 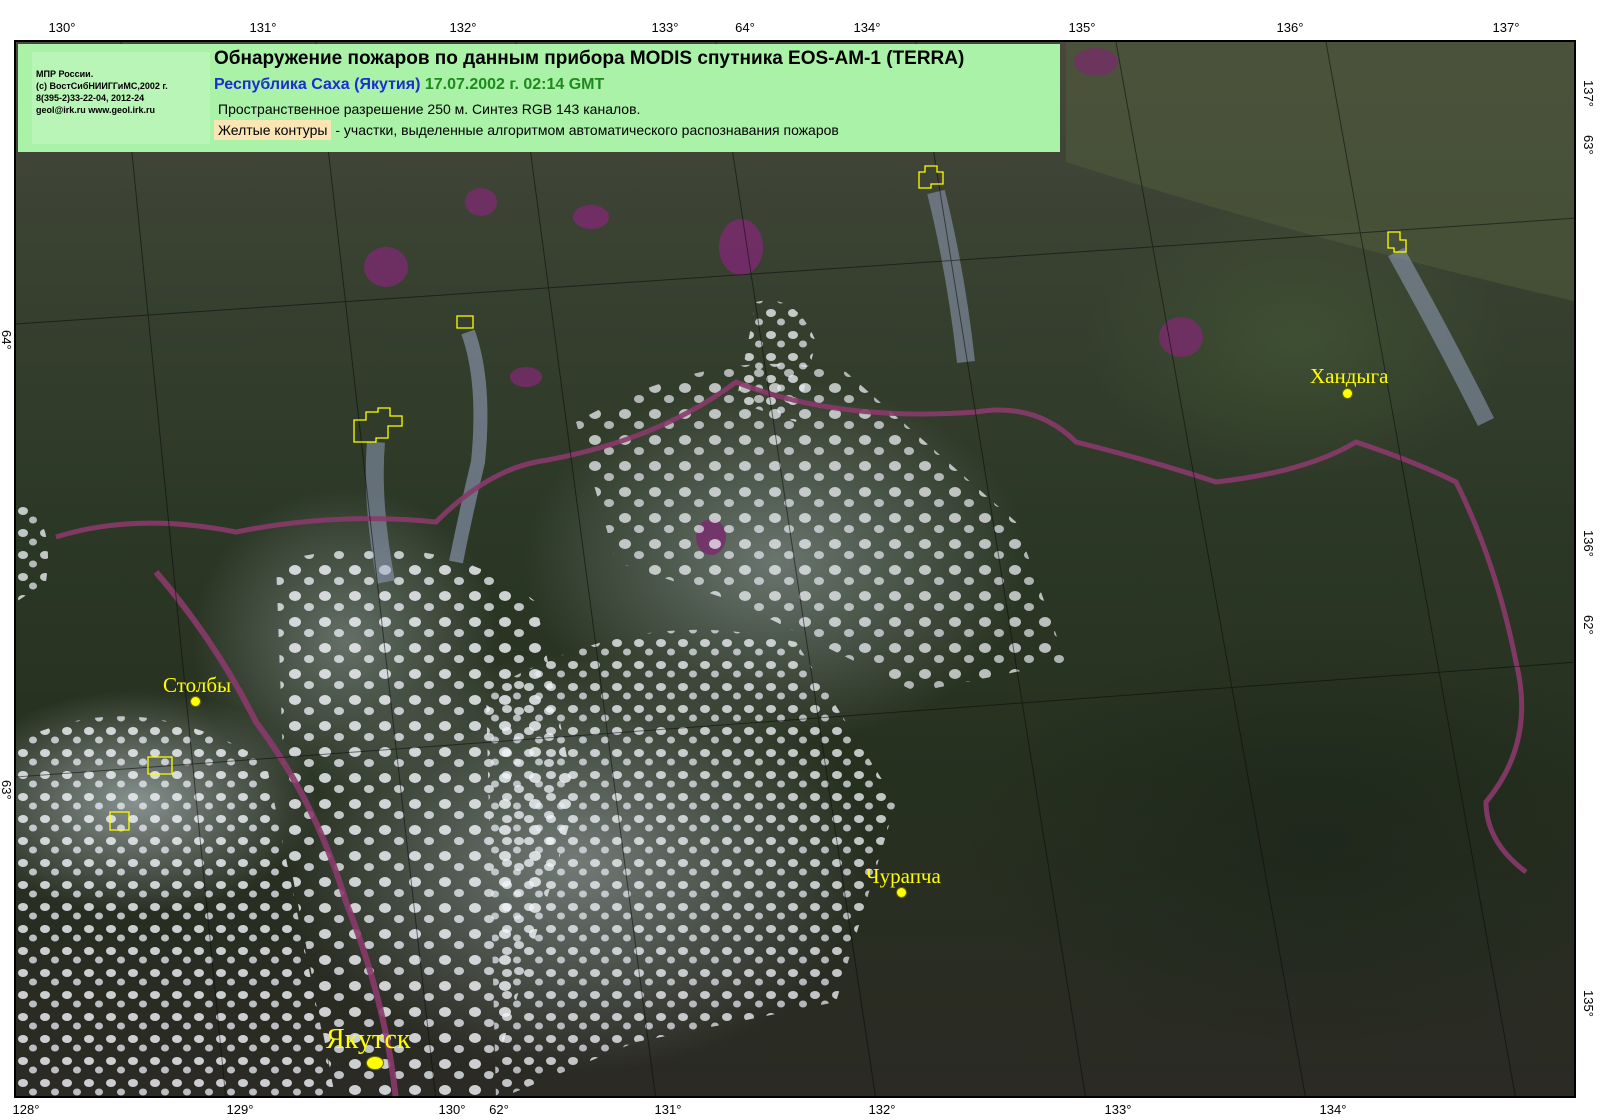 I want to click on tick-bottom-5: 131°, so click(x=668, y=1109).